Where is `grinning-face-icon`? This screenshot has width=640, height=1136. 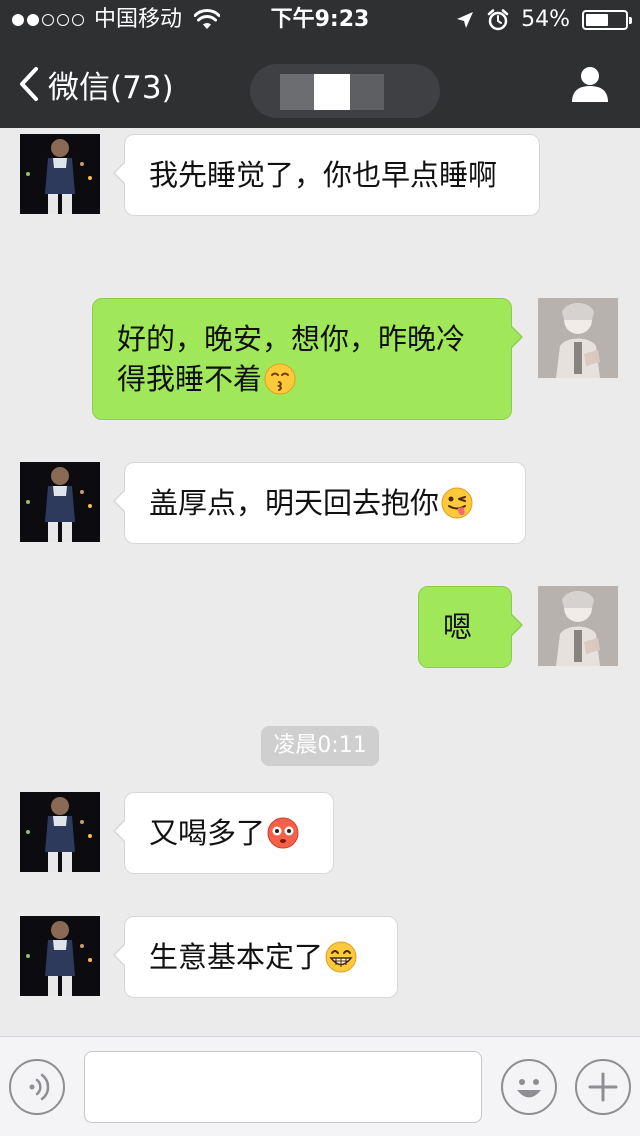 grinning-face-icon is located at coordinates (341, 957).